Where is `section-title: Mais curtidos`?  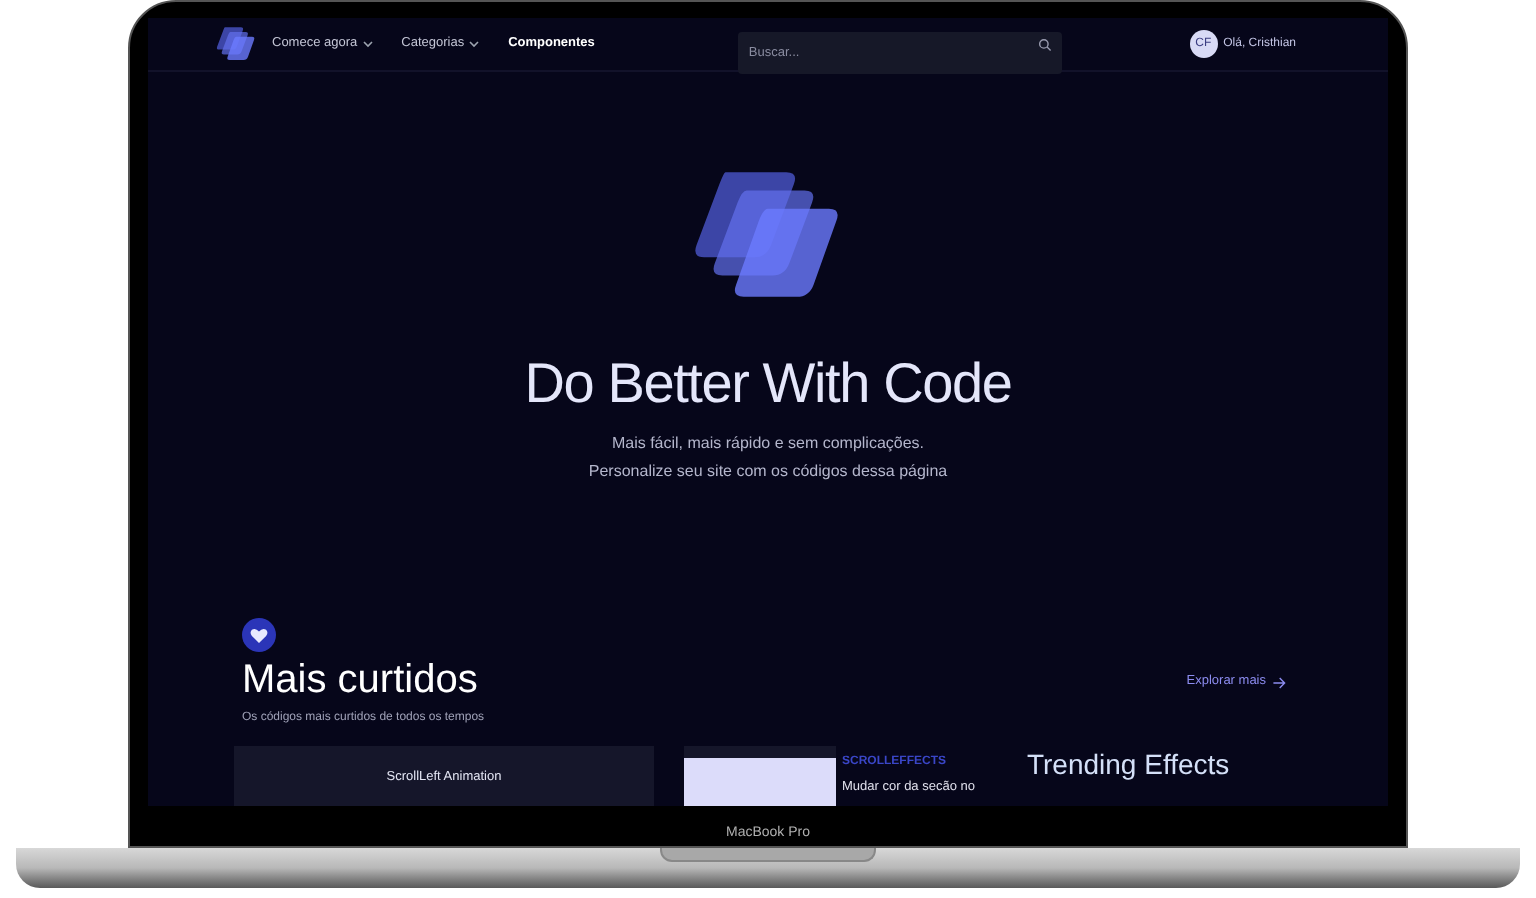
section-title: Mais curtidos is located at coordinates (360, 680).